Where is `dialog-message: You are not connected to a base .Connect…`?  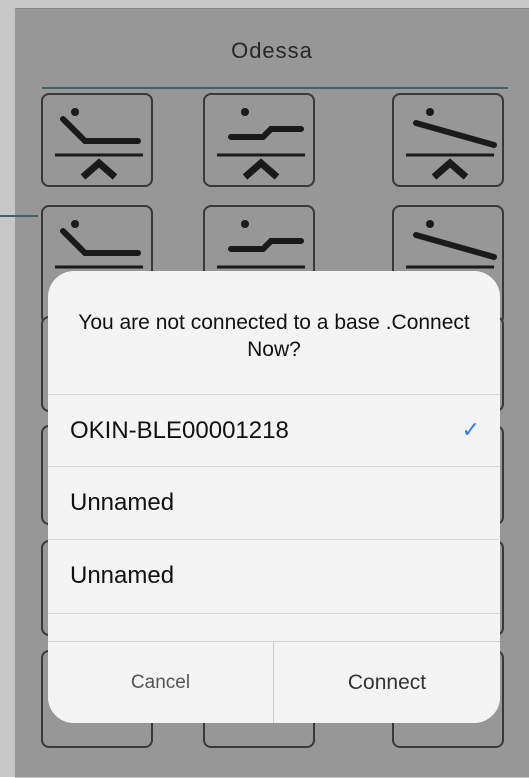 dialog-message: You are not connected to a base .Connect… is located at coordinates (274, 336).